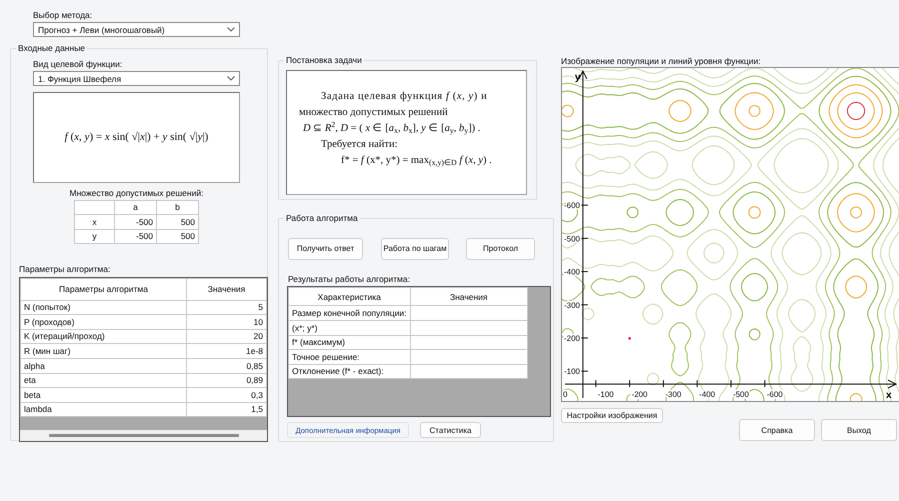 The width and height of the screenshot is (899, 501). Describe the element at coordinates (94, 236) in the screenshot. I see `row-header: y` at that location.